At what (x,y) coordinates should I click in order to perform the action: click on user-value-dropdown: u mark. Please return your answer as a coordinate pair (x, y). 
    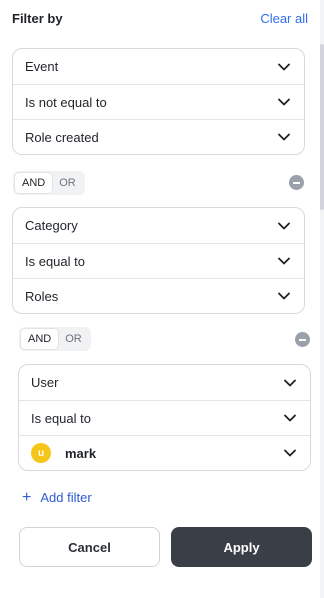
    Looking at the image, I should click on (164, 452).